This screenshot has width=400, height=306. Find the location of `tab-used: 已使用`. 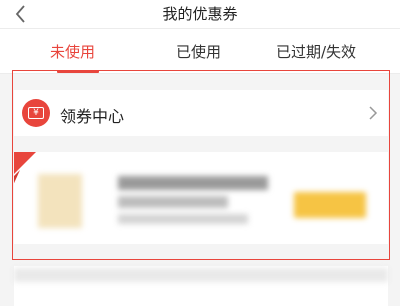

tab-used: 已使用 is located at coordinates (198, 51).